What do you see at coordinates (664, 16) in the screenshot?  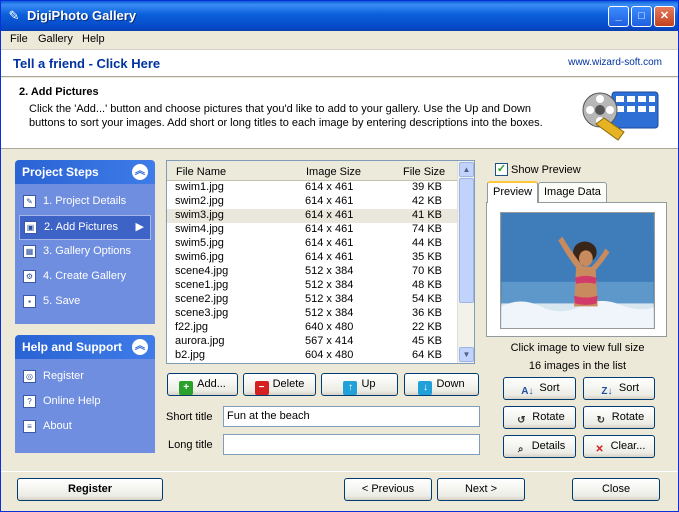 I see `close-window-button: ✕` at bounding box center [664, 16].